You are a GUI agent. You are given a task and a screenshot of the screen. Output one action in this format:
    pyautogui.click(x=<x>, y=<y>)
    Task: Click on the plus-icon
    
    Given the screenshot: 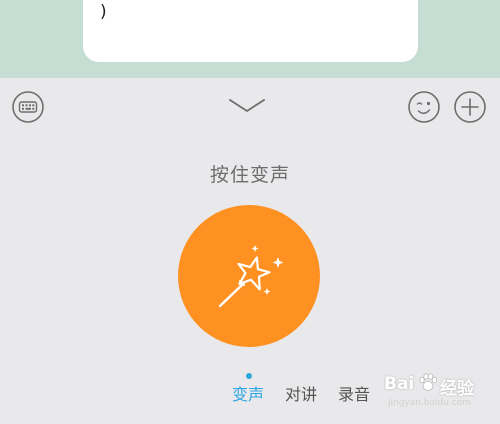 What is the action you would take?
    pyautogui.click(x=470, y=107)
    